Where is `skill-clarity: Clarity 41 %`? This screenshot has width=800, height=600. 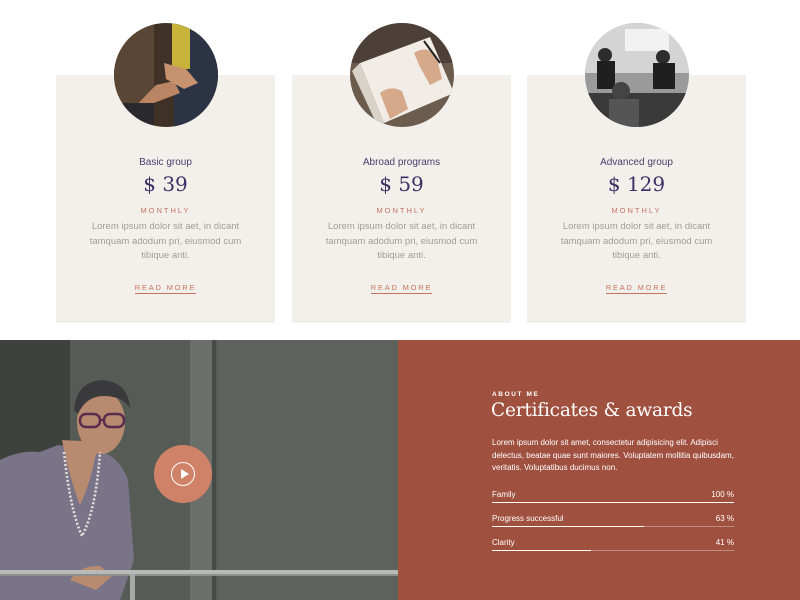
skill-clarity: Clarity 41 % is located at coordinates (613, 545).